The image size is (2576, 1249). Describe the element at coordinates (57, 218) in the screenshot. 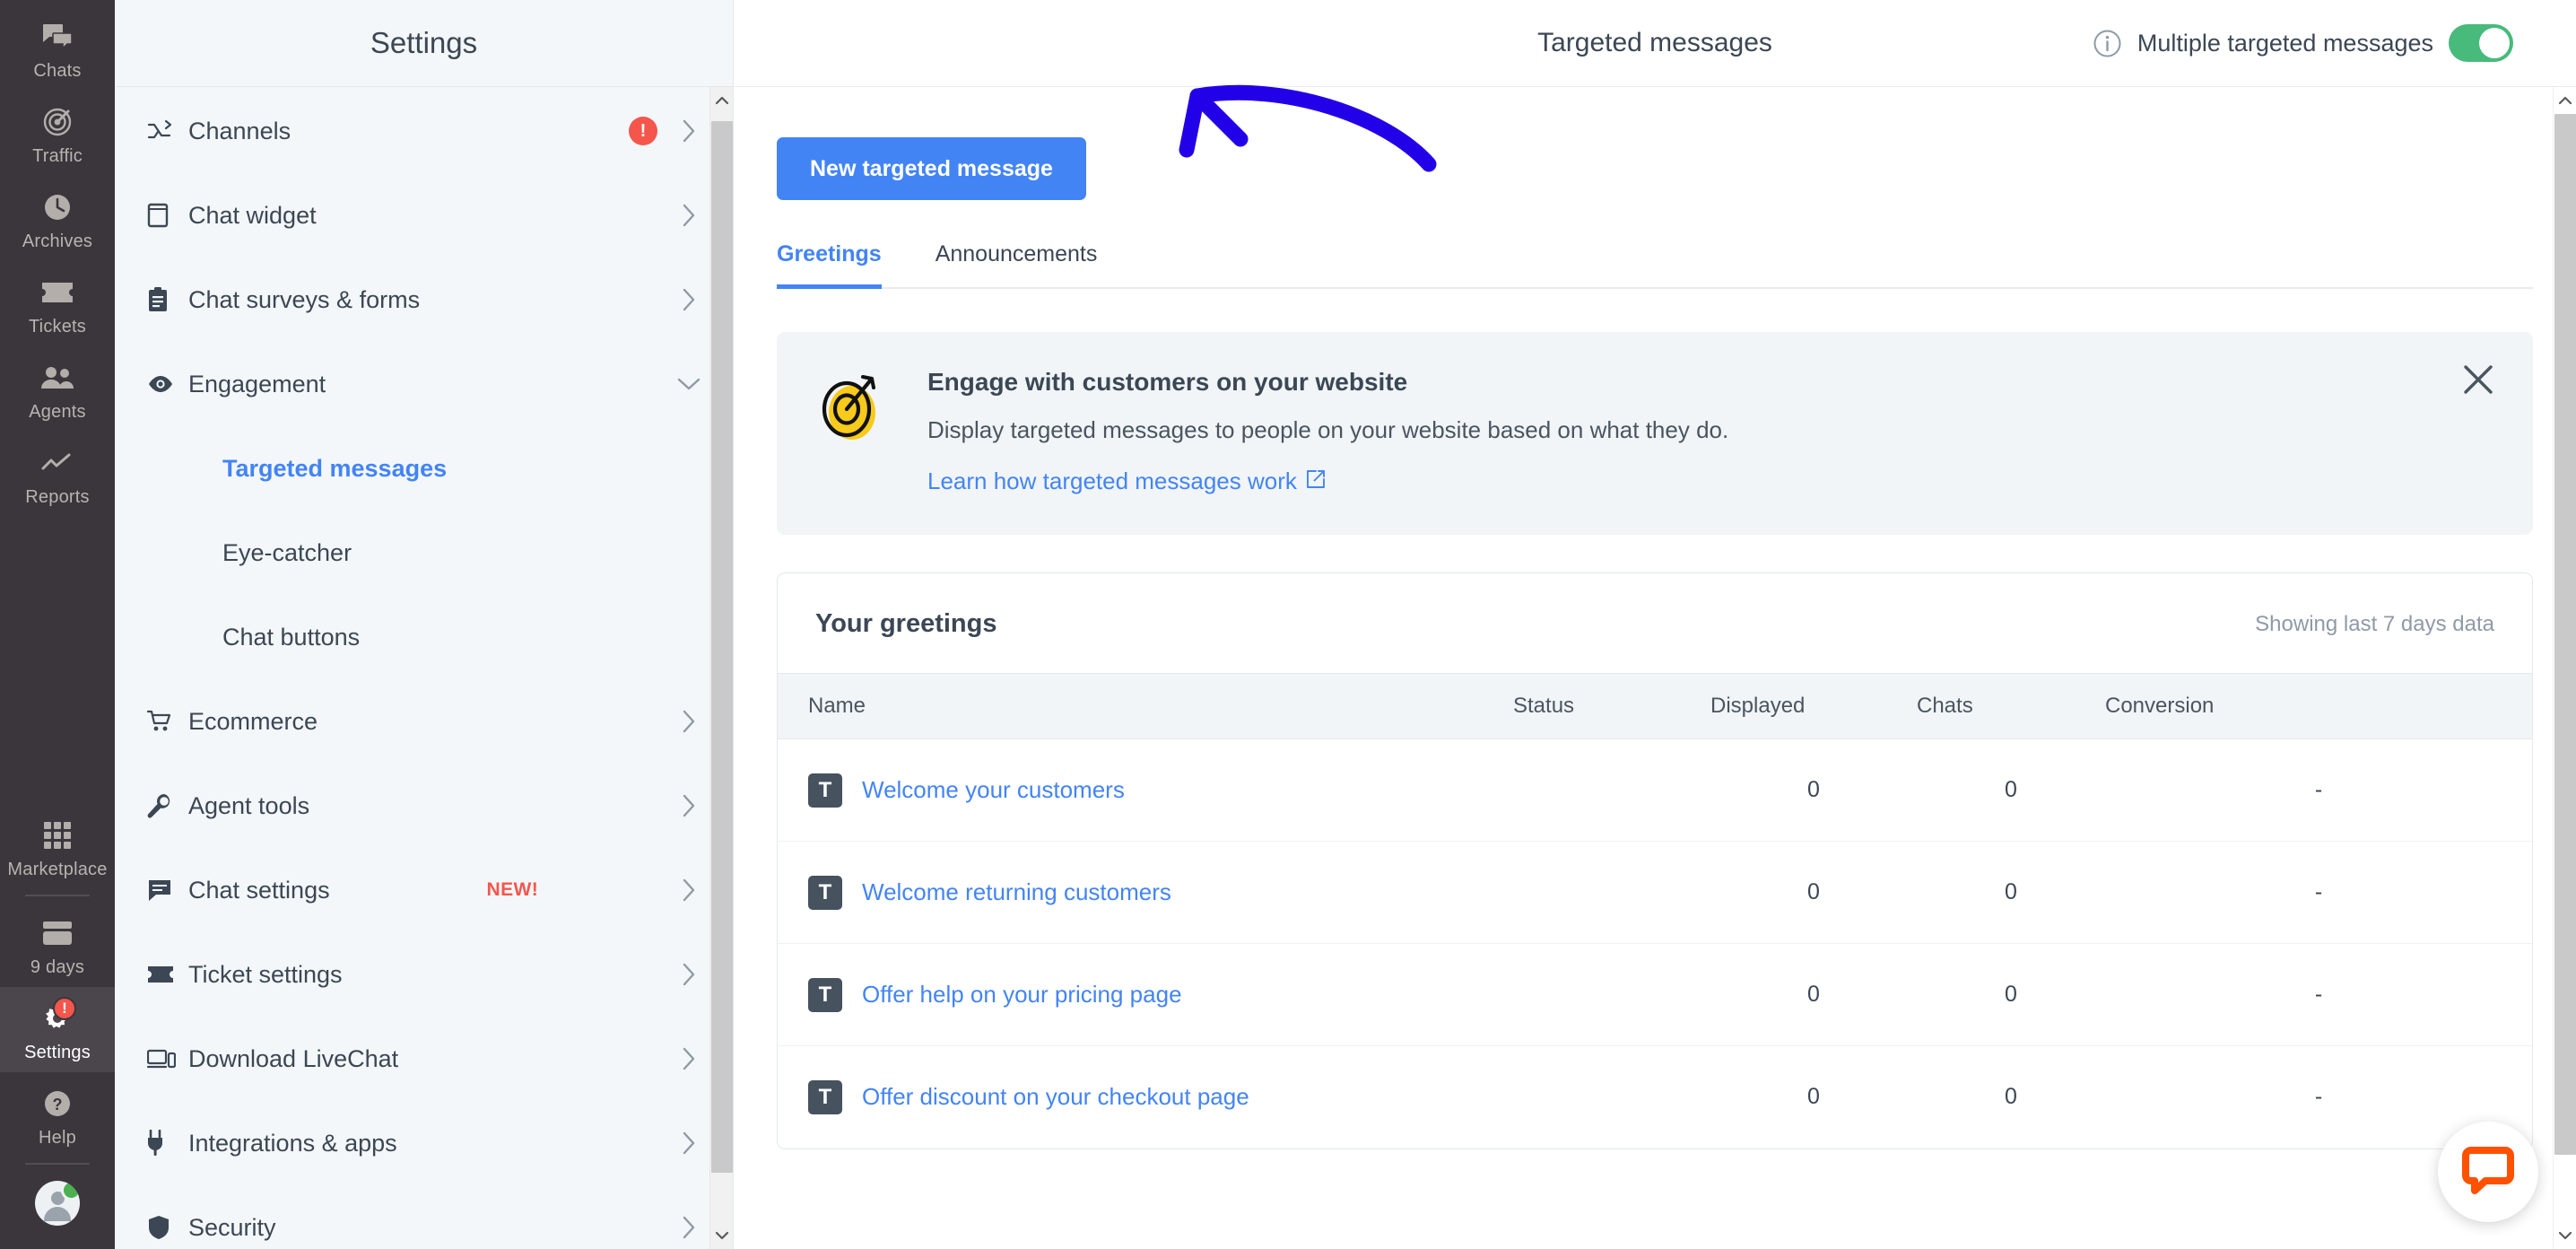

I see `rail-item-archives: Archives` at that location.